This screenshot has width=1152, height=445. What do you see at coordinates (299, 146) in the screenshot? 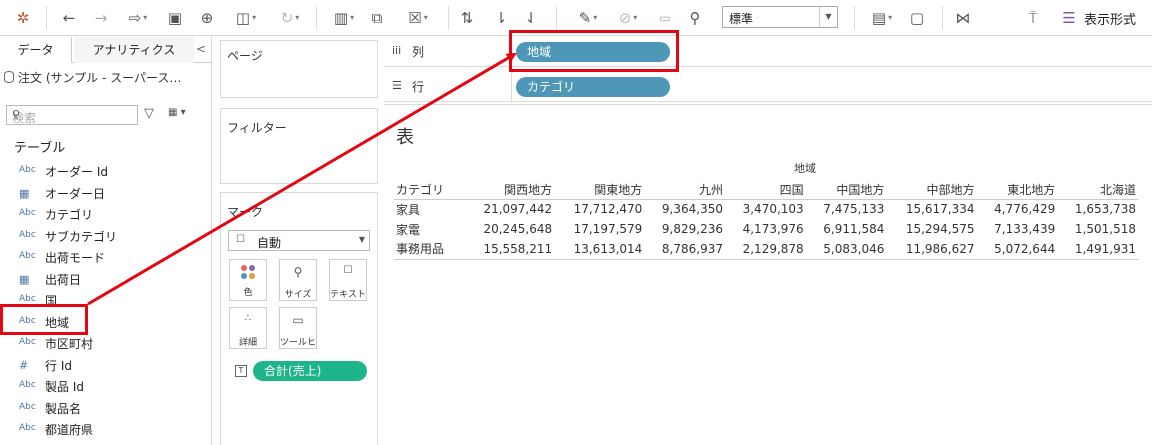
I see `filters-shelf: フィルター` at bounding box center [299, 146].